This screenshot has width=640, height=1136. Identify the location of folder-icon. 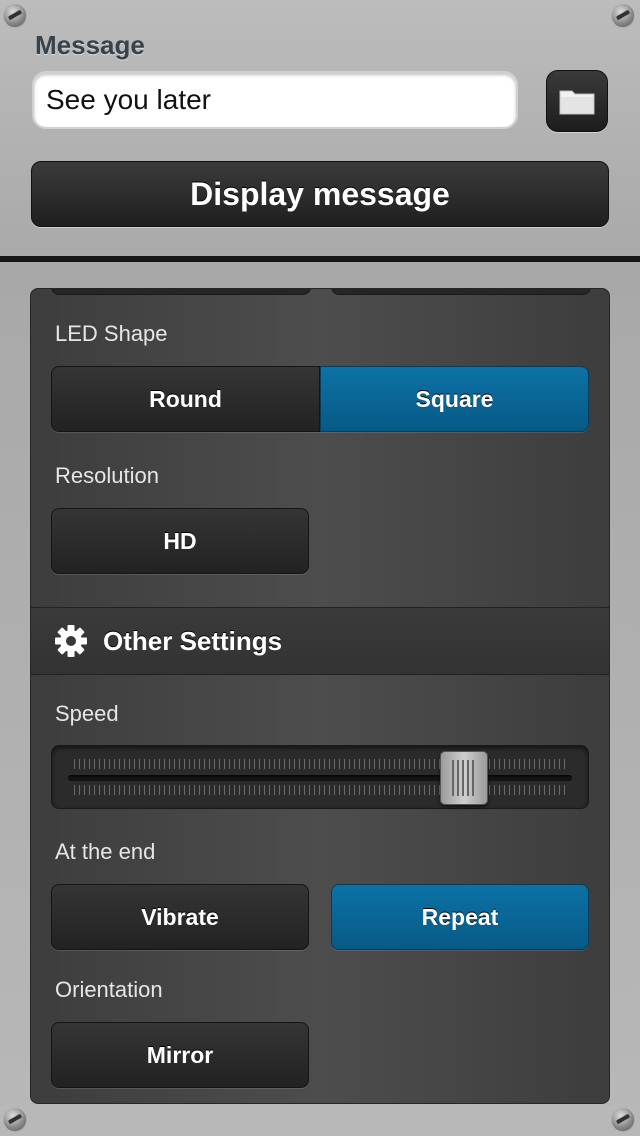
(577, 102).